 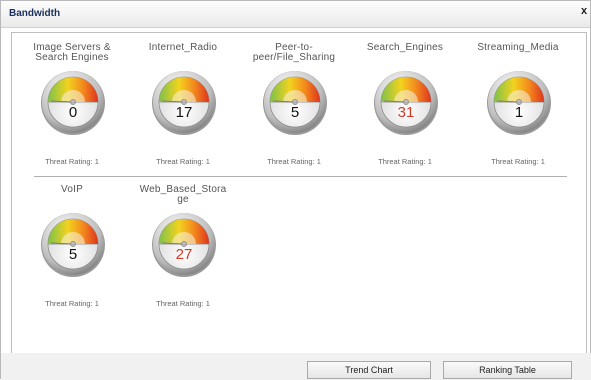 I want to click on gauge-value: 17, so click(x=184, y=112).